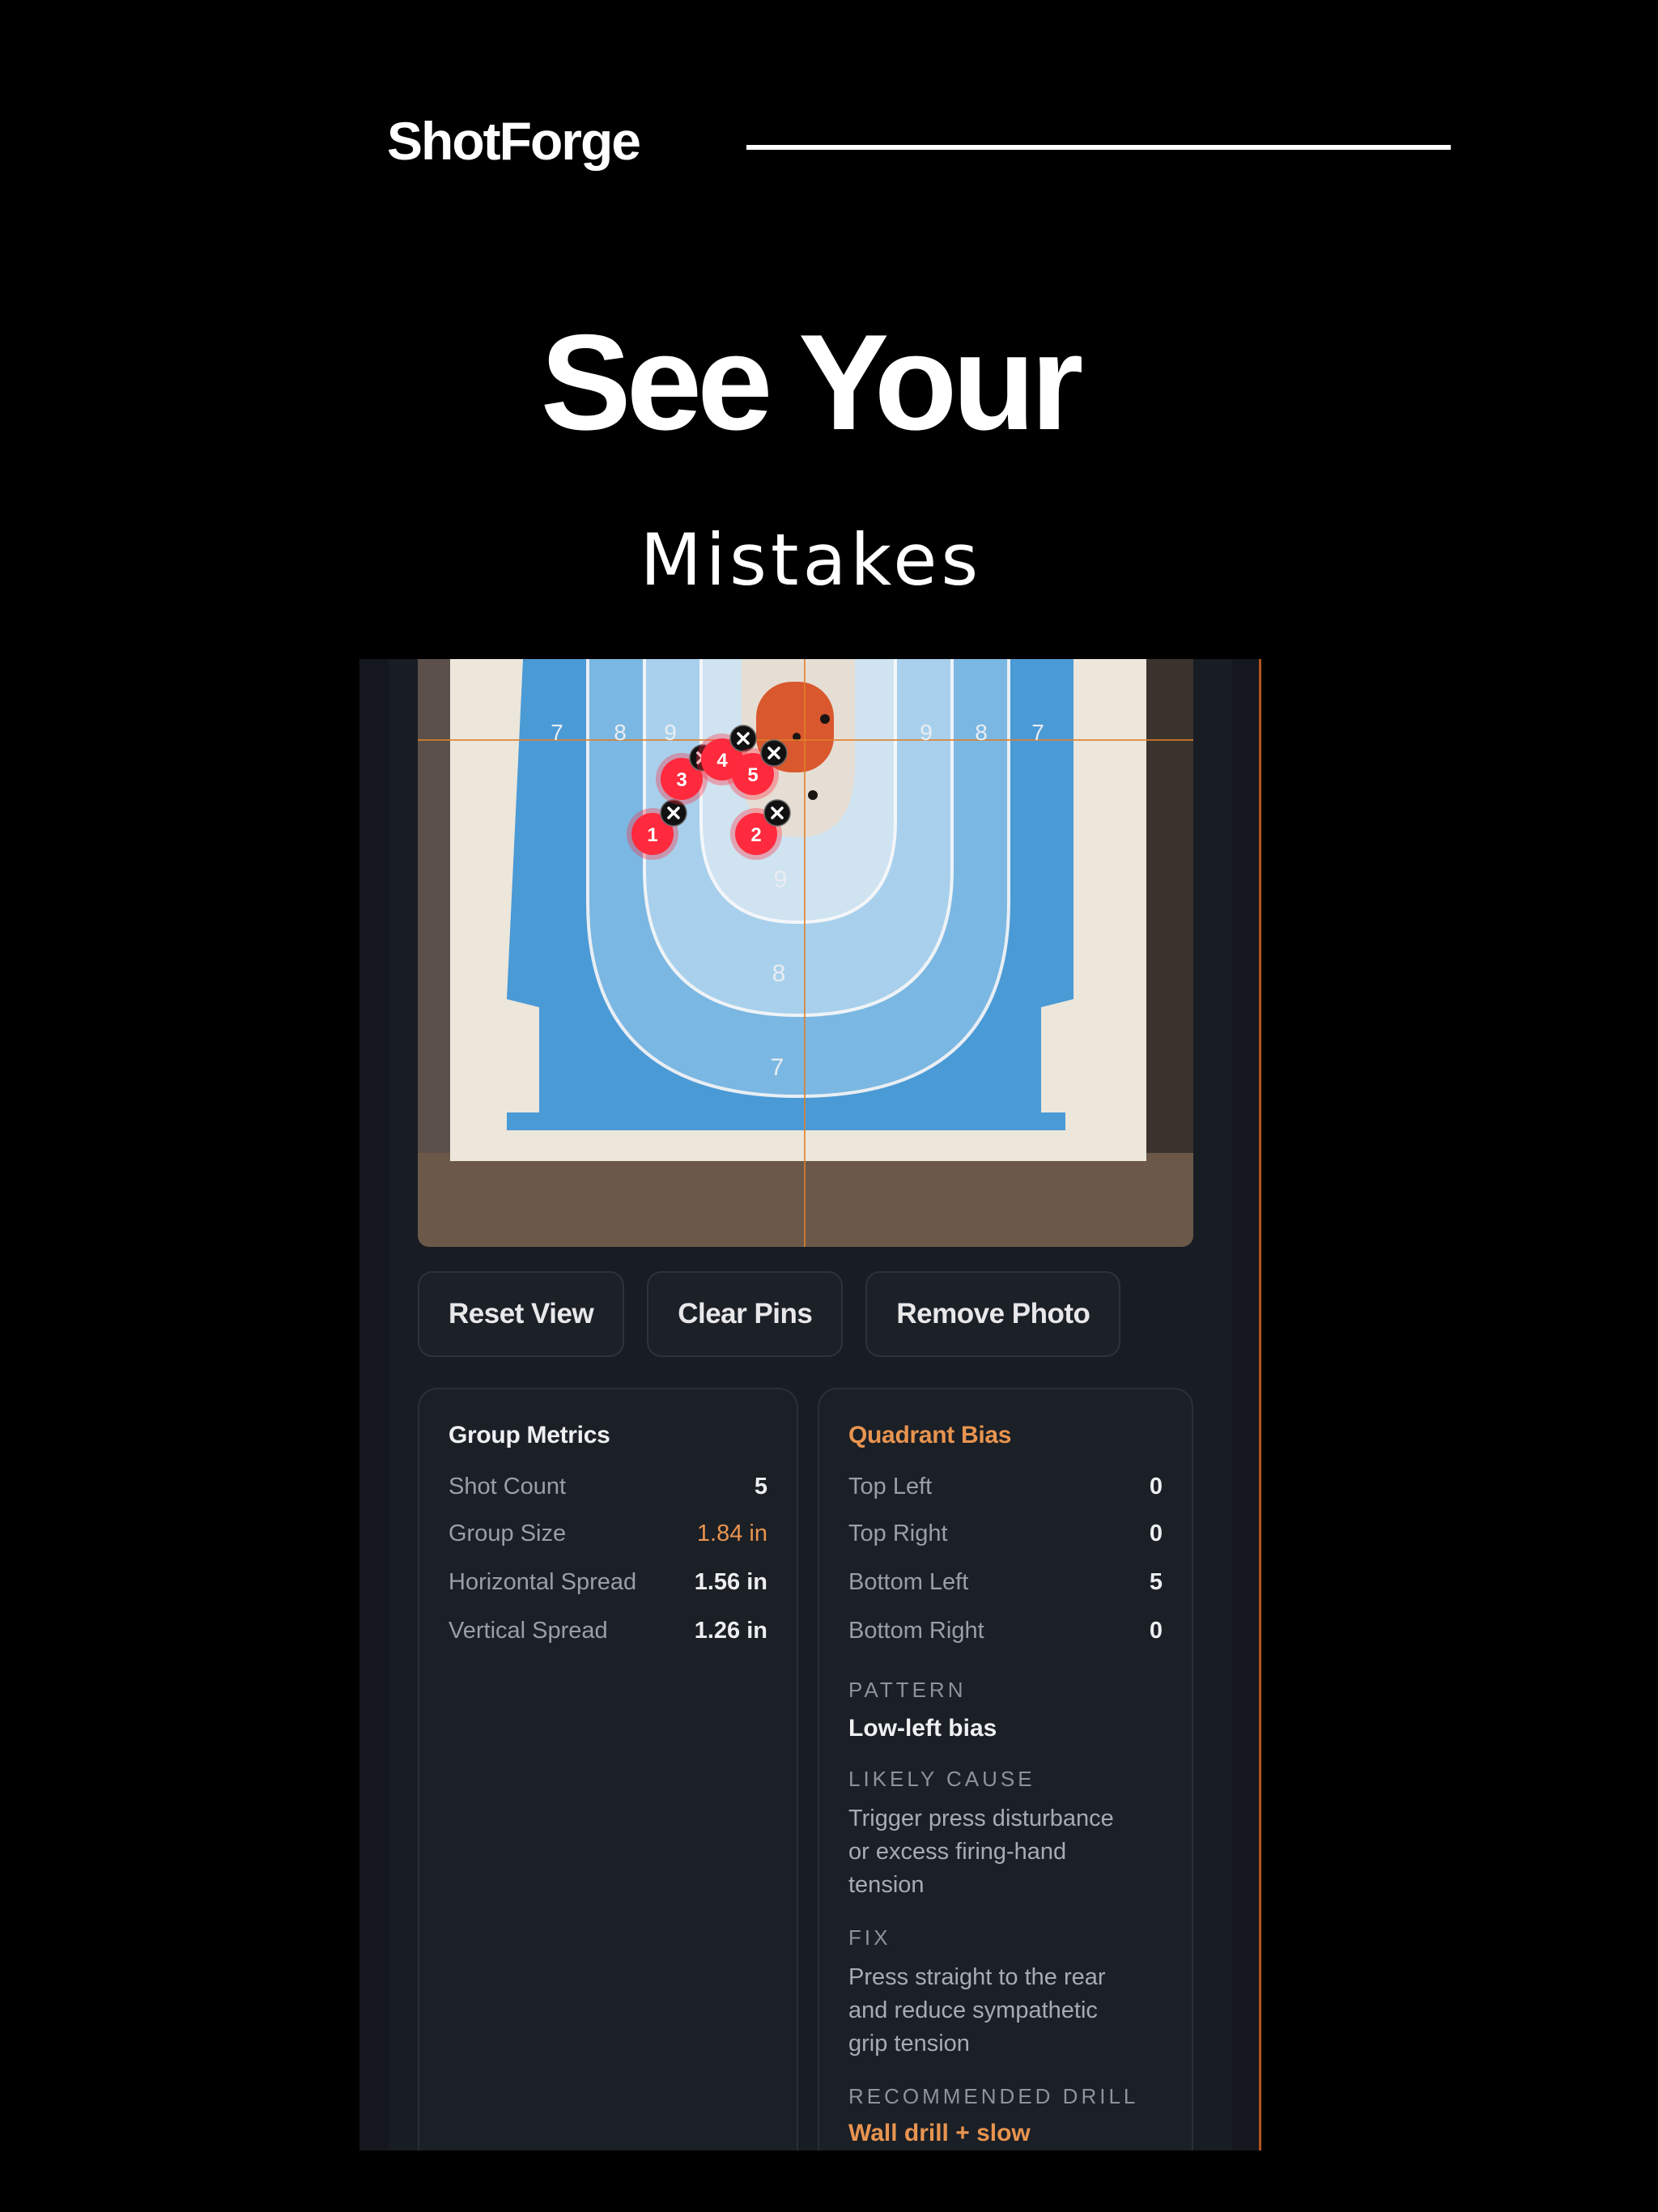  What do you see at coordinates (760, 1486) in the screenshot?
I see `metric-value: 5` at bounding box center [760, 1486].